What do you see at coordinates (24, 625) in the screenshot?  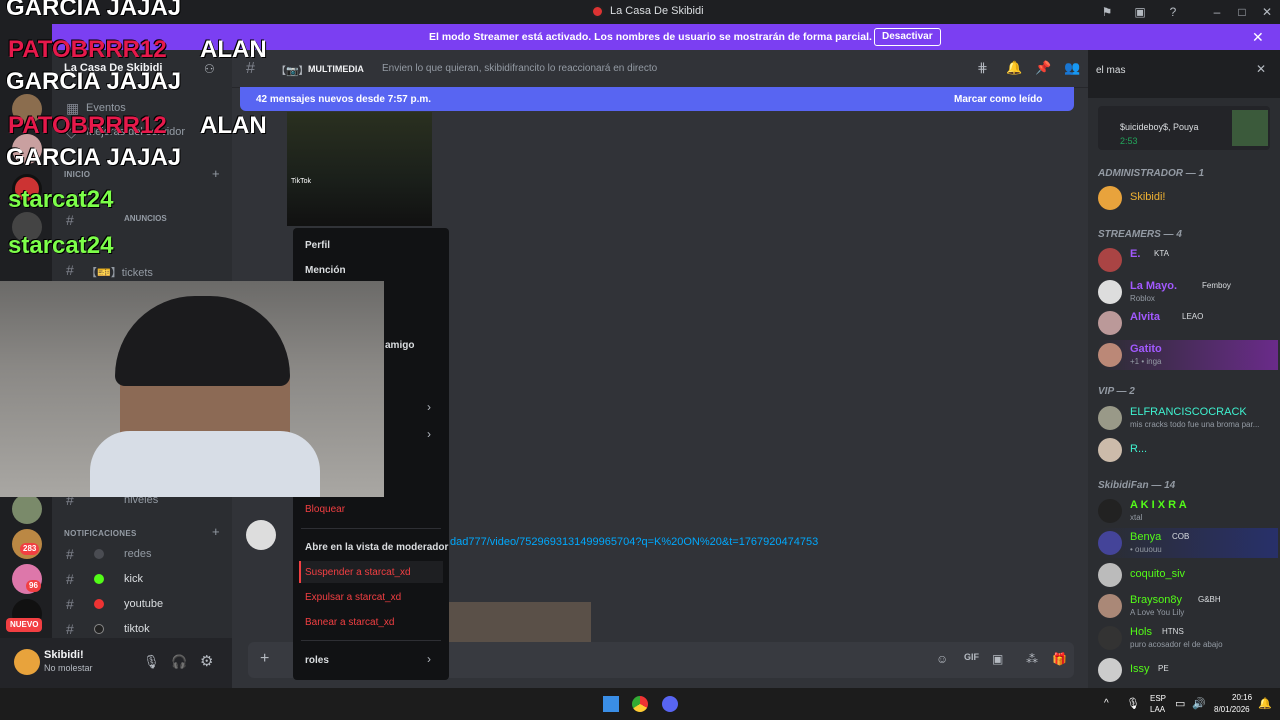 I see `new-badge: NUEVO` at bounding box center [24, 625].